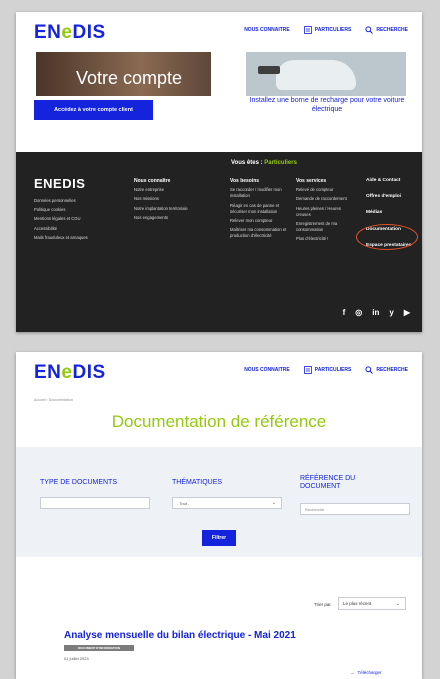 This screenshot has height=679, width=440. Describe the element at coordinates (81, 229) in the screenshot. I see `footer-link: Accessibilité` at that location.